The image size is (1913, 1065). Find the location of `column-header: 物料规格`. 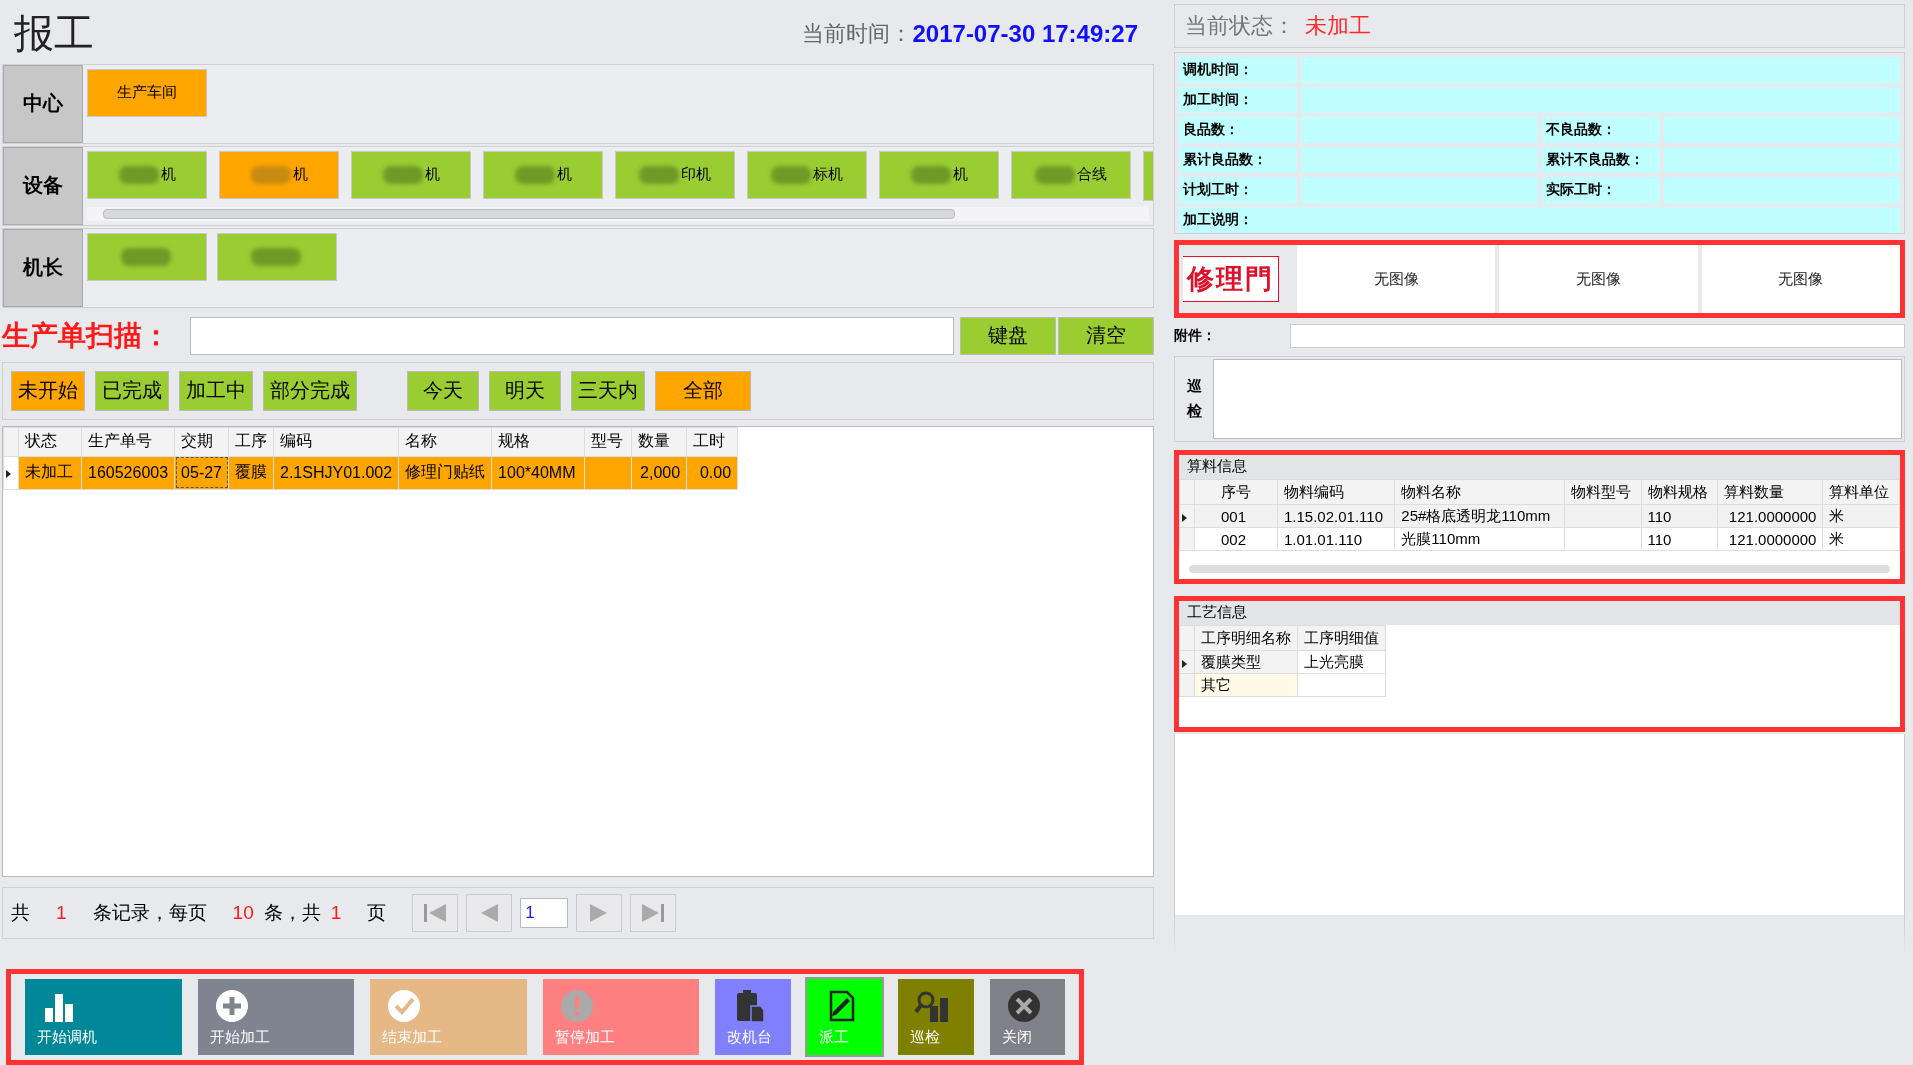

column-header: 物料规格 is located at coordinates (1679, 492).